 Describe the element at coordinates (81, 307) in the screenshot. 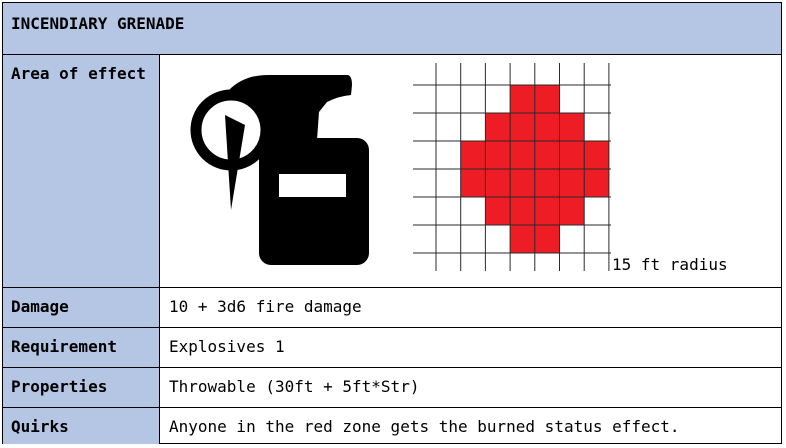

I see `damage-label: Damage` at that location.